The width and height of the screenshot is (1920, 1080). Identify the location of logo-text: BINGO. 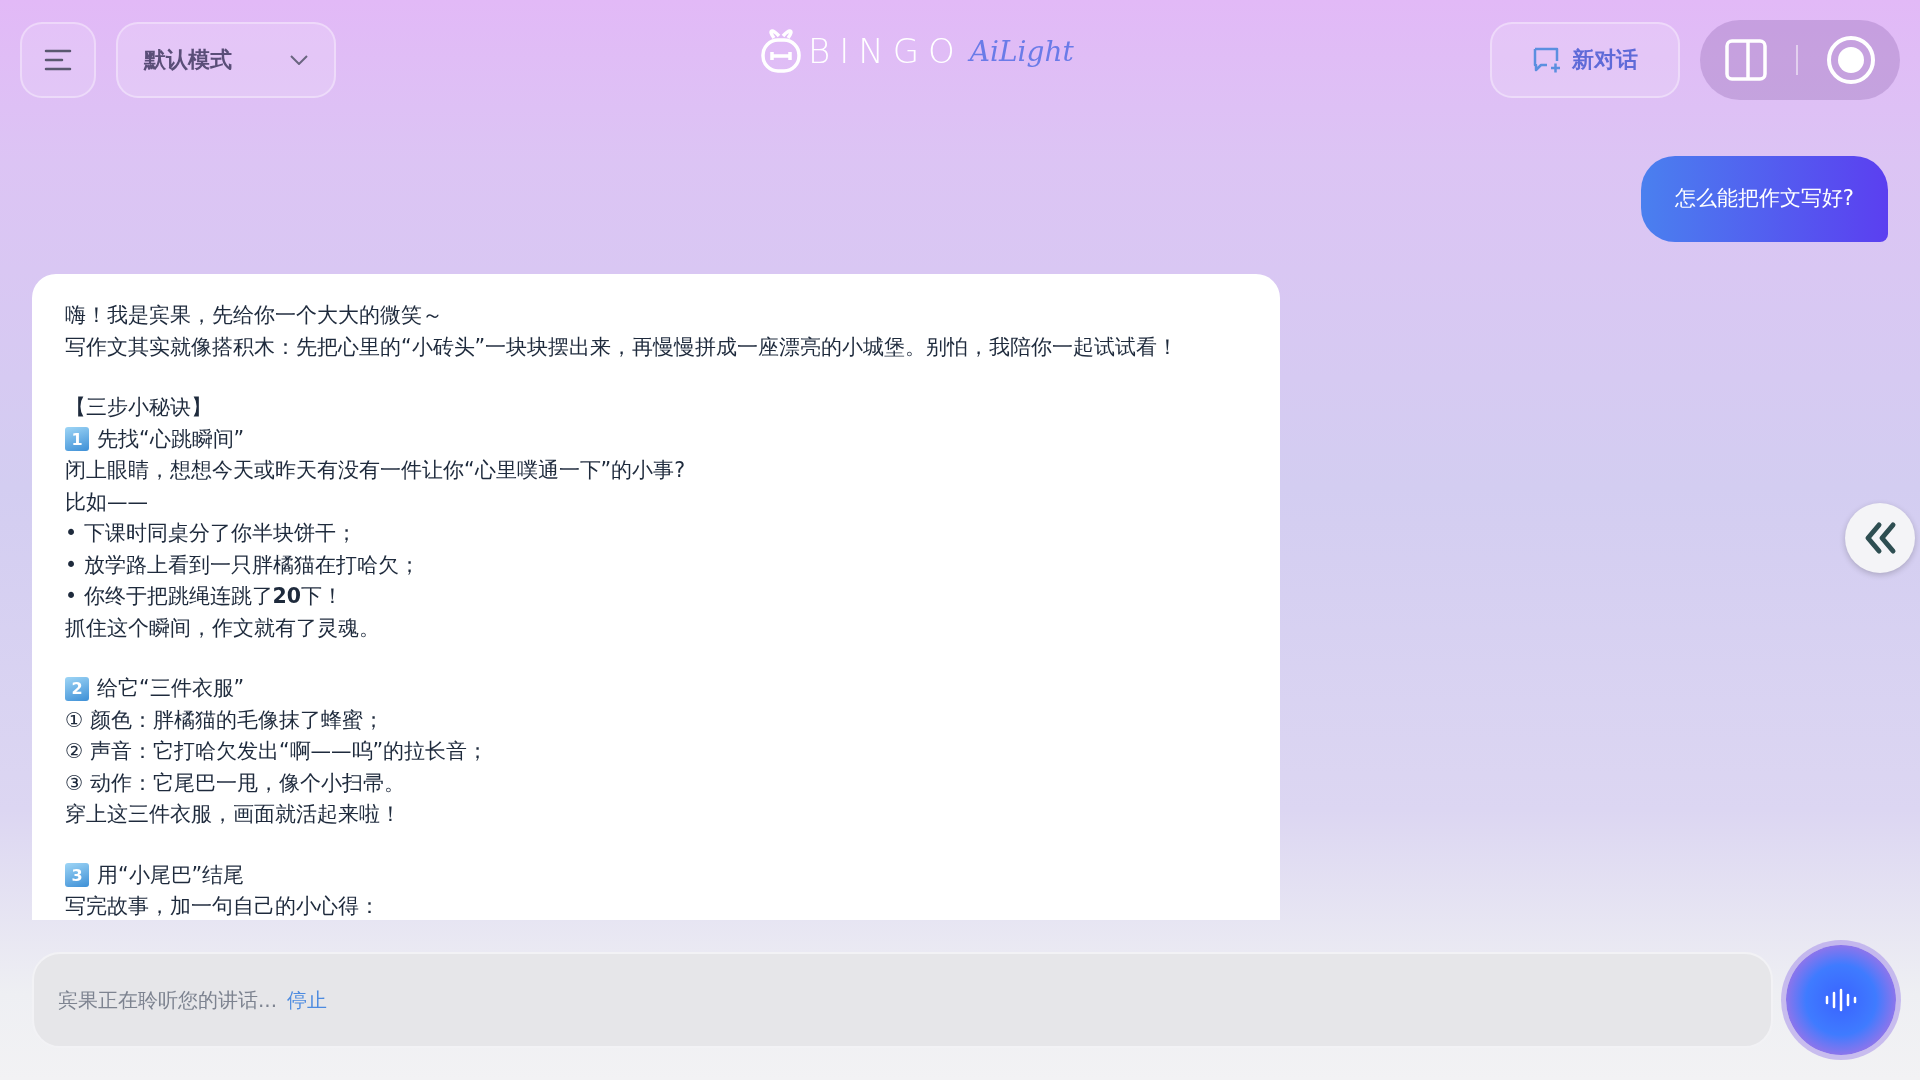
(886, 51).